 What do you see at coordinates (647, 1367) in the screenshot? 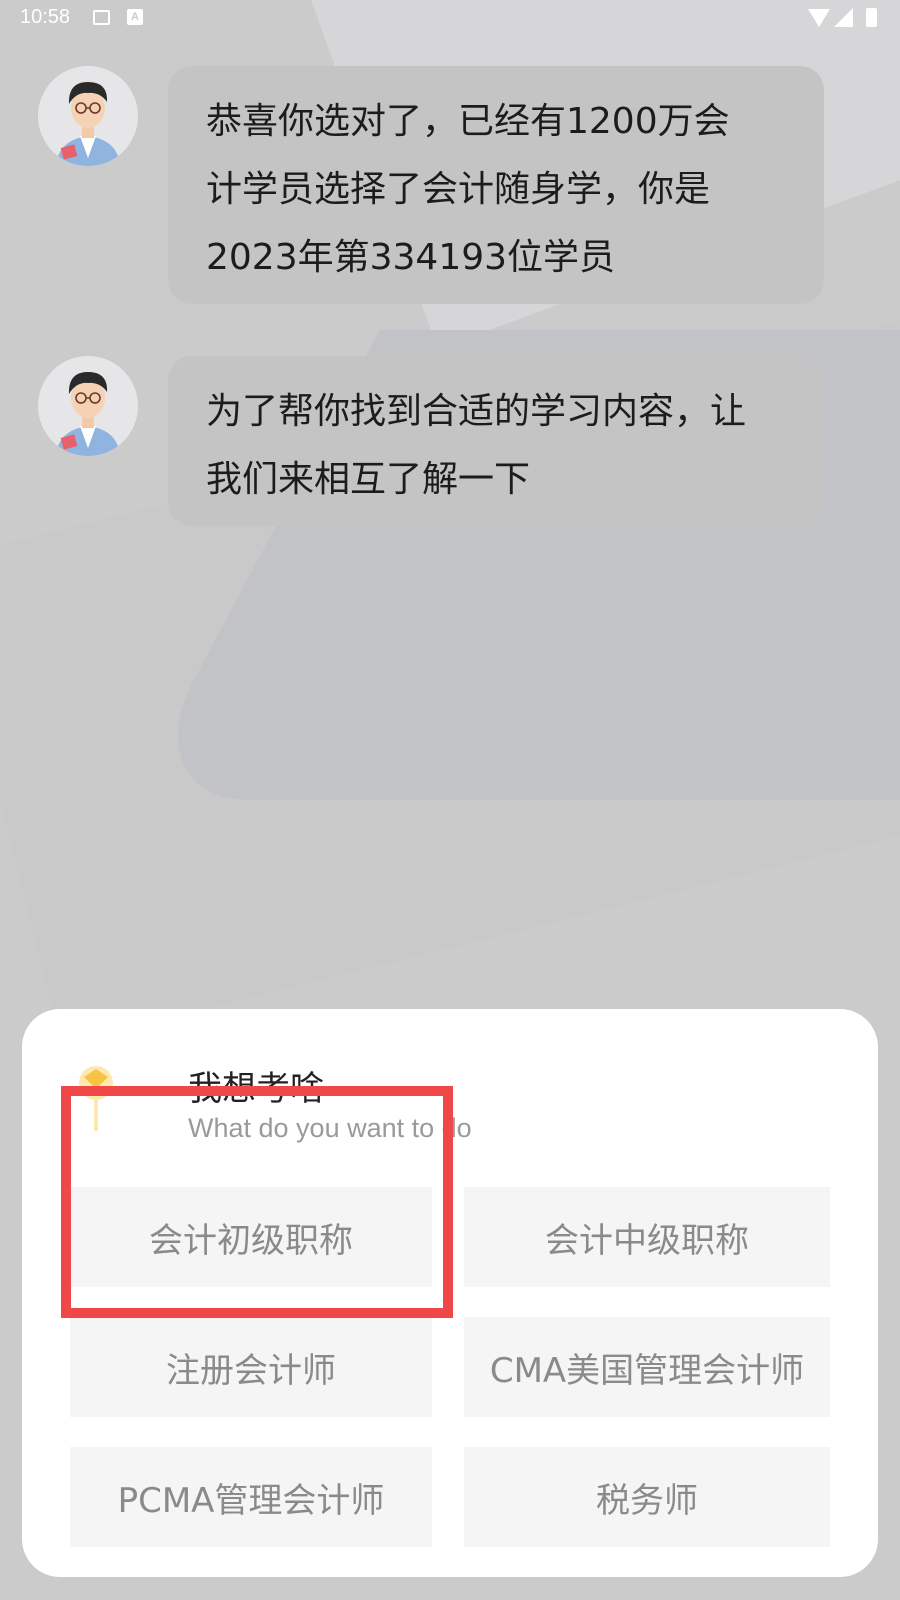
I see `option-cma: CMA美国管理会计师` at bounding box center [647, 1367].